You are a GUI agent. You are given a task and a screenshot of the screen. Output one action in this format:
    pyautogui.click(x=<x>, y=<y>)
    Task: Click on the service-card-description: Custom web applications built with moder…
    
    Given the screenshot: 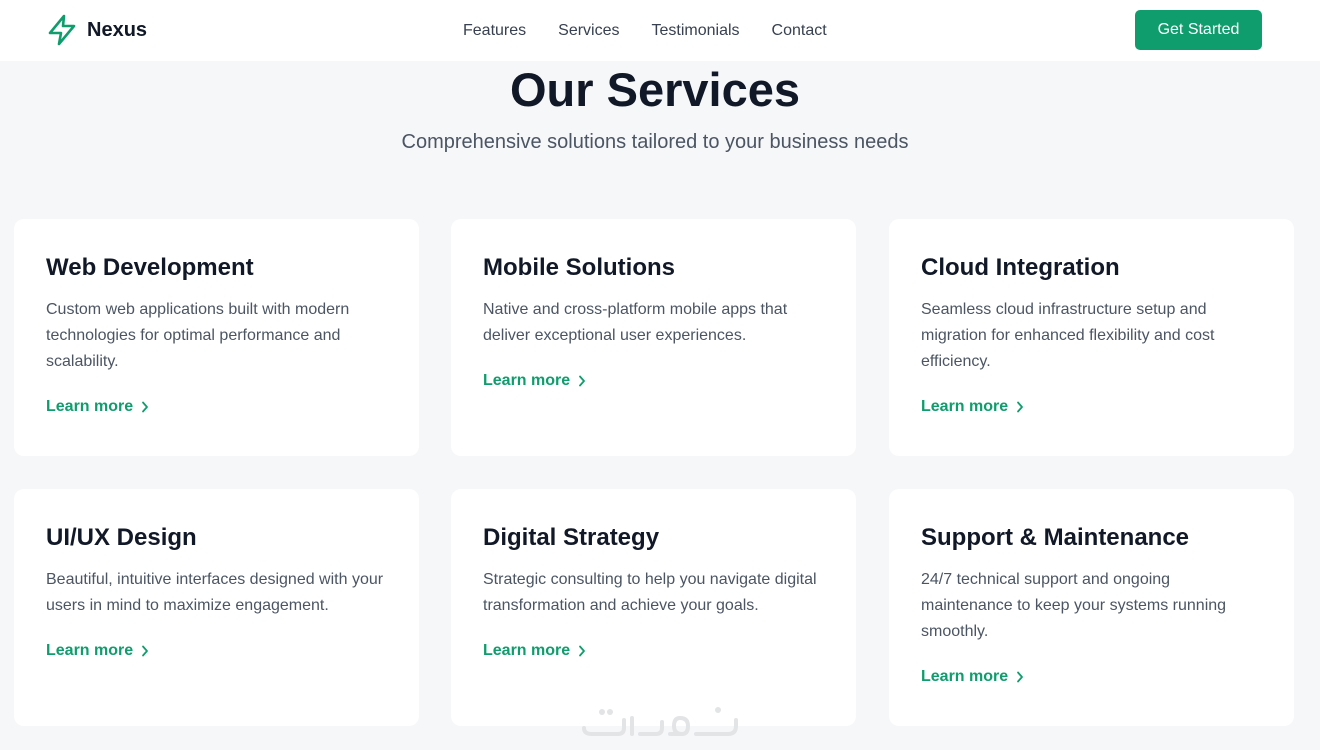 What is the action you would take?
    pyautogui.click(x=198, y=335)
    